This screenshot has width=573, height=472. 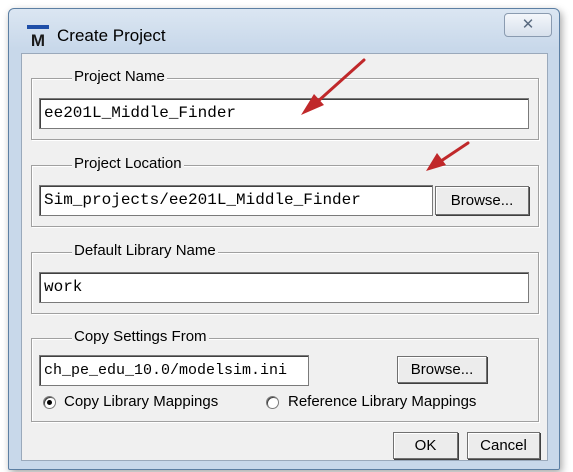 I want to click on project-name-legend: Project Name, so click(x=119, y=76).